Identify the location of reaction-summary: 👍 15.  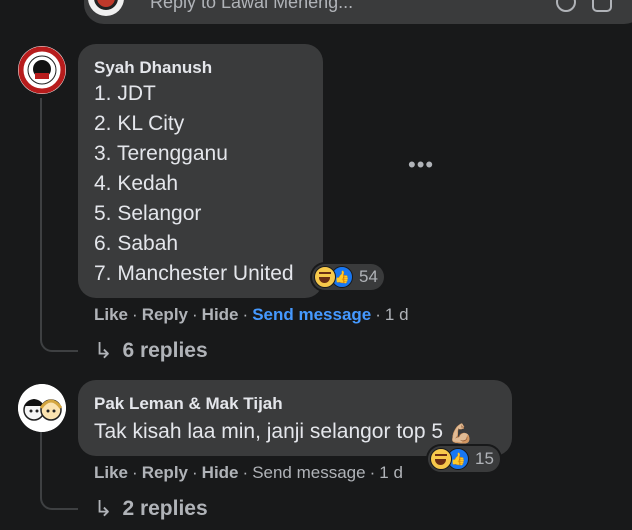
(464, 459).